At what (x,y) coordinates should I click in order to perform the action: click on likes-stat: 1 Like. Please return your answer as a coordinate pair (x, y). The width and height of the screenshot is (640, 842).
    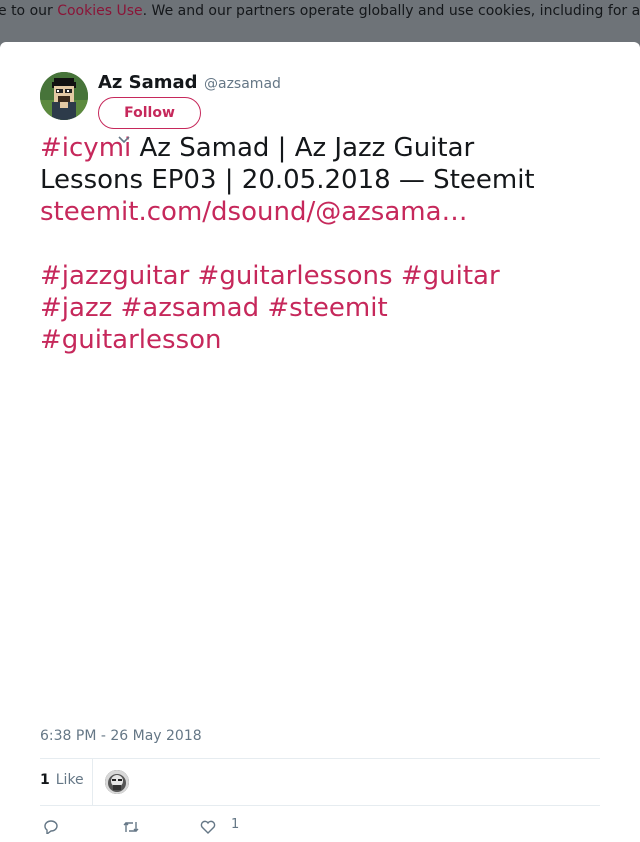
    Looking at the image, I should click on (62, 780).